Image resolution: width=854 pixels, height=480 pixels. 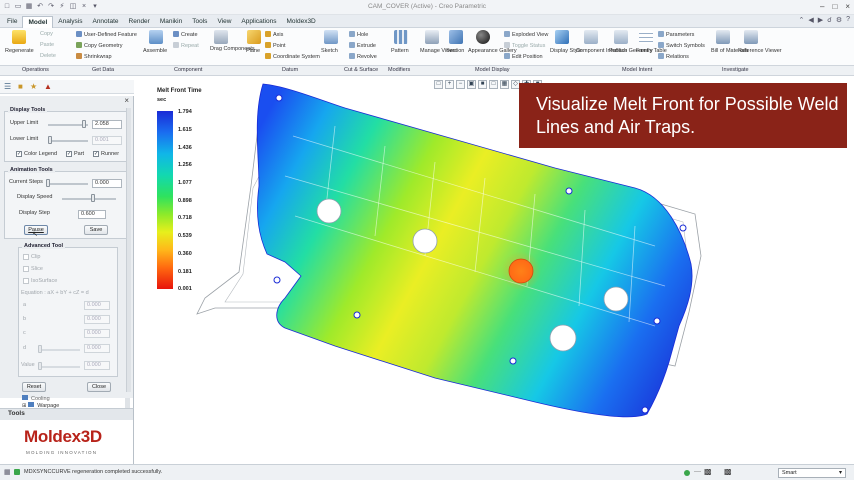 What do you see at coordinates (524, 45) in the screenshot?
I see `toggle-status-button: Toggle Status` at bounding box center [524, 45].